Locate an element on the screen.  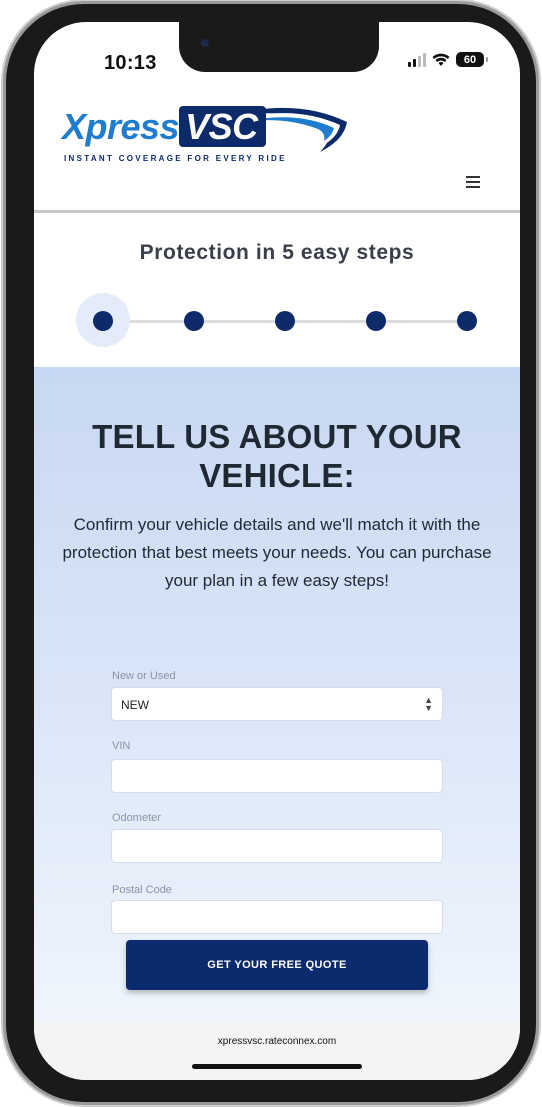
cellular-signal-icon is located at coordinates (417, 59).